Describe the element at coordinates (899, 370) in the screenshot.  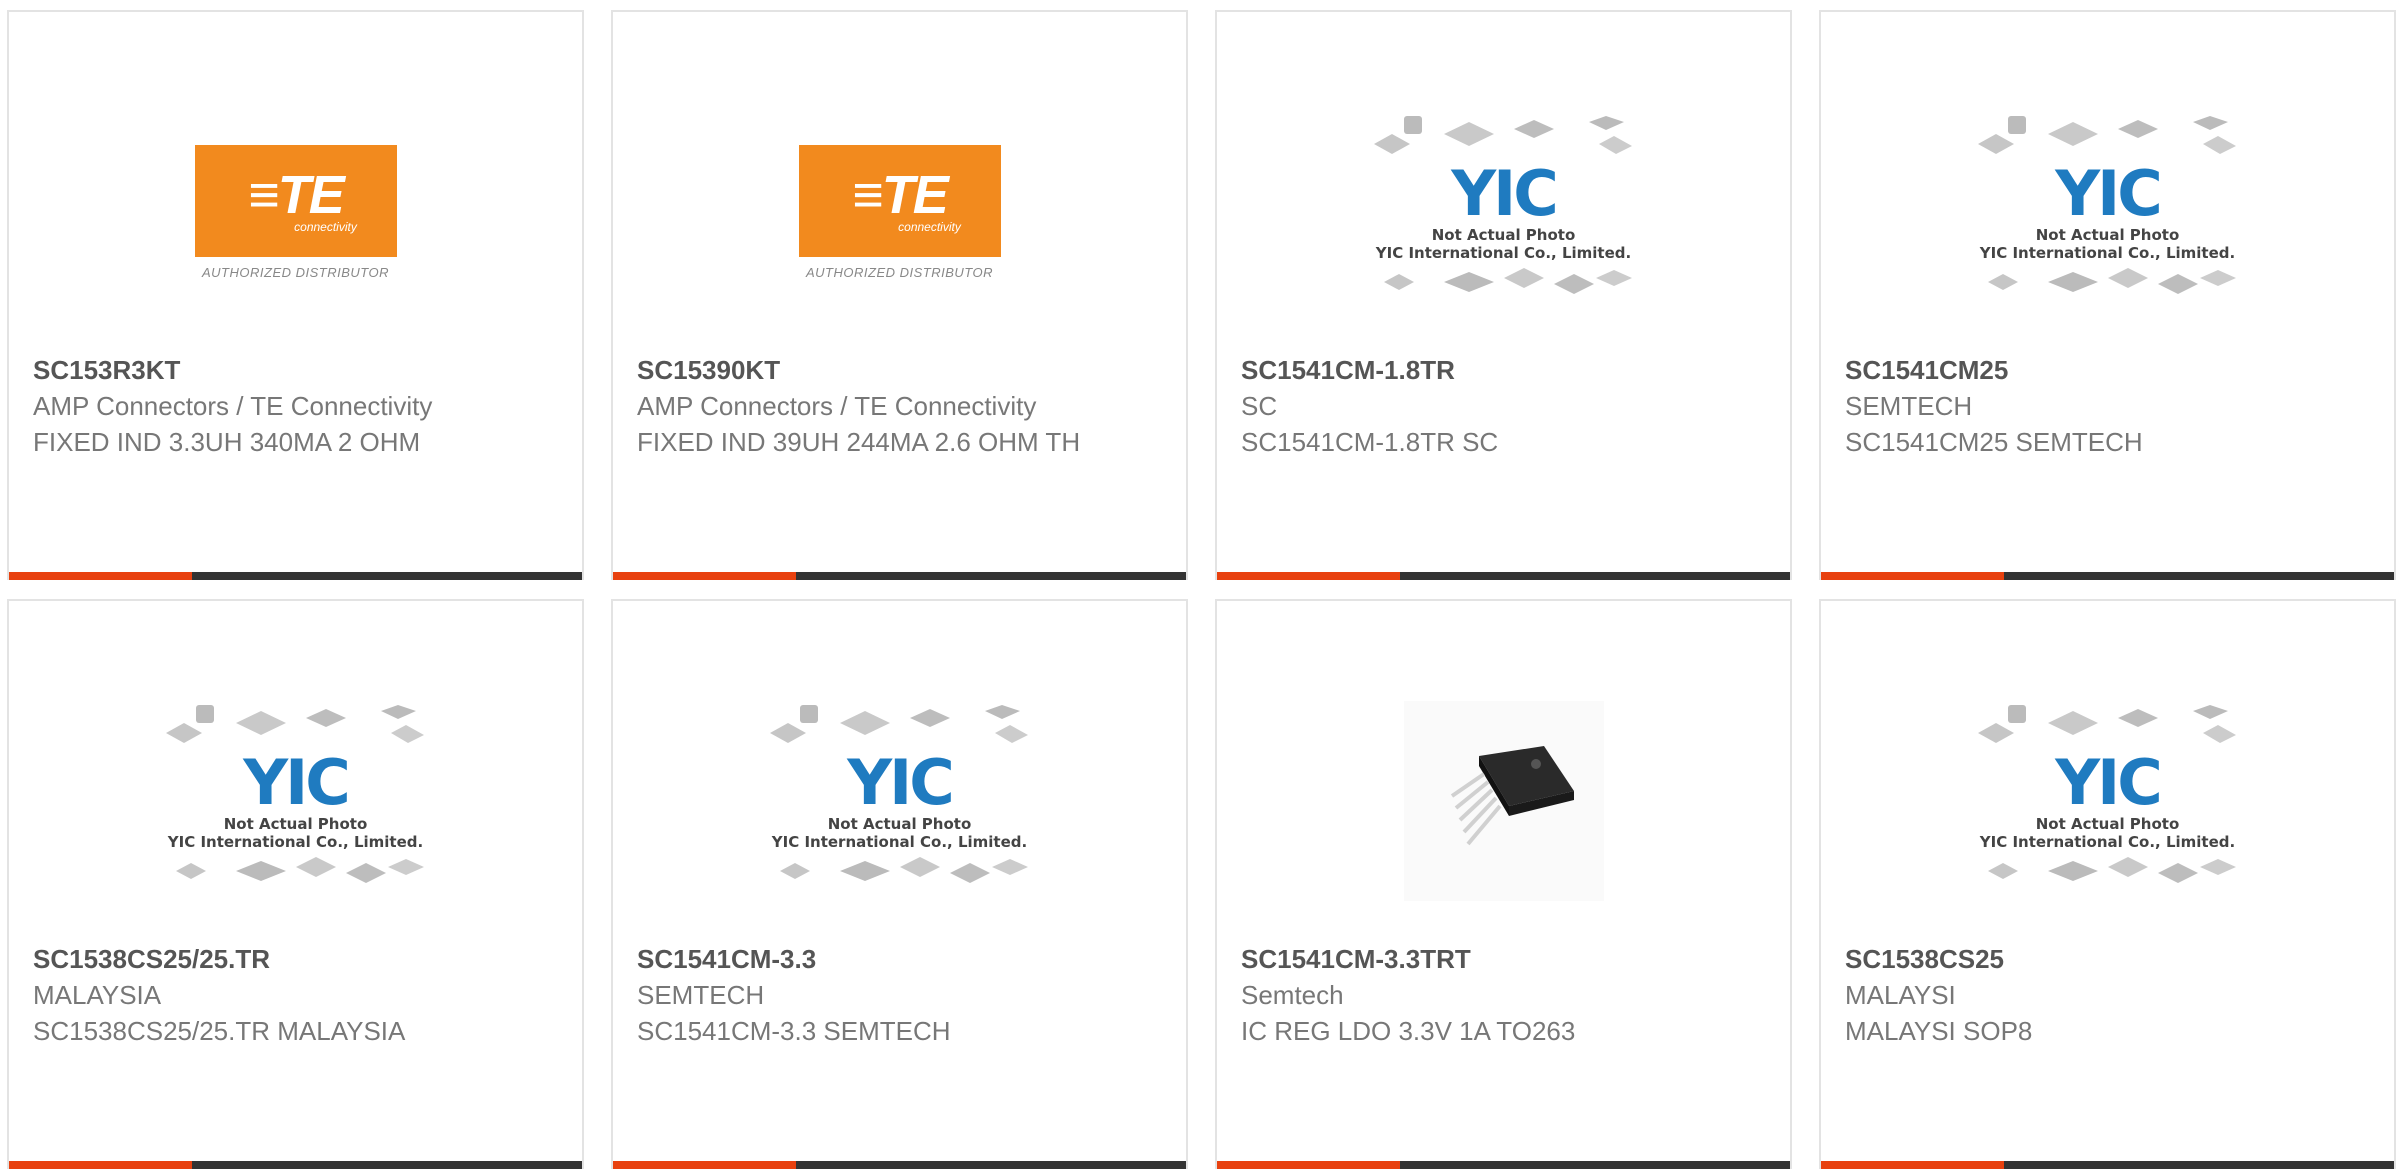
I see `part-number-link: SC15390KT` at that location.